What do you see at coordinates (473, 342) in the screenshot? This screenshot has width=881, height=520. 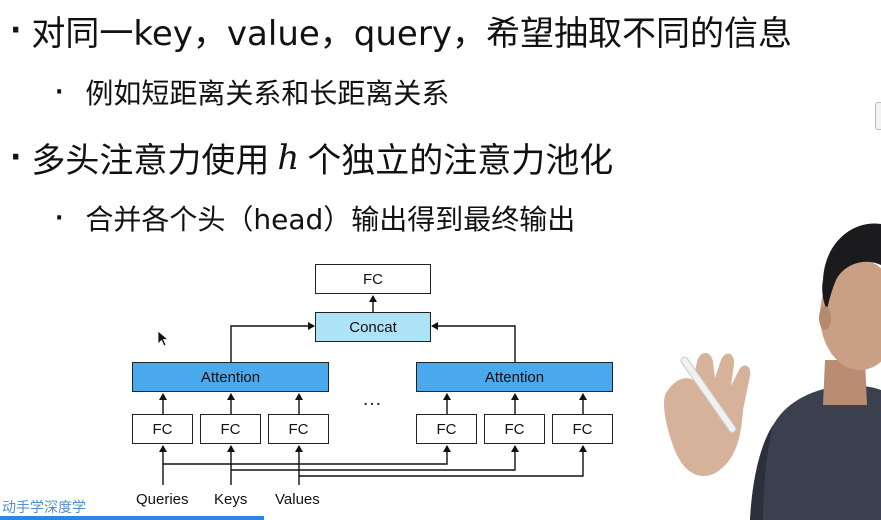 I see `arrow-attn-right-to-concat` at bounding box center [473, 342].